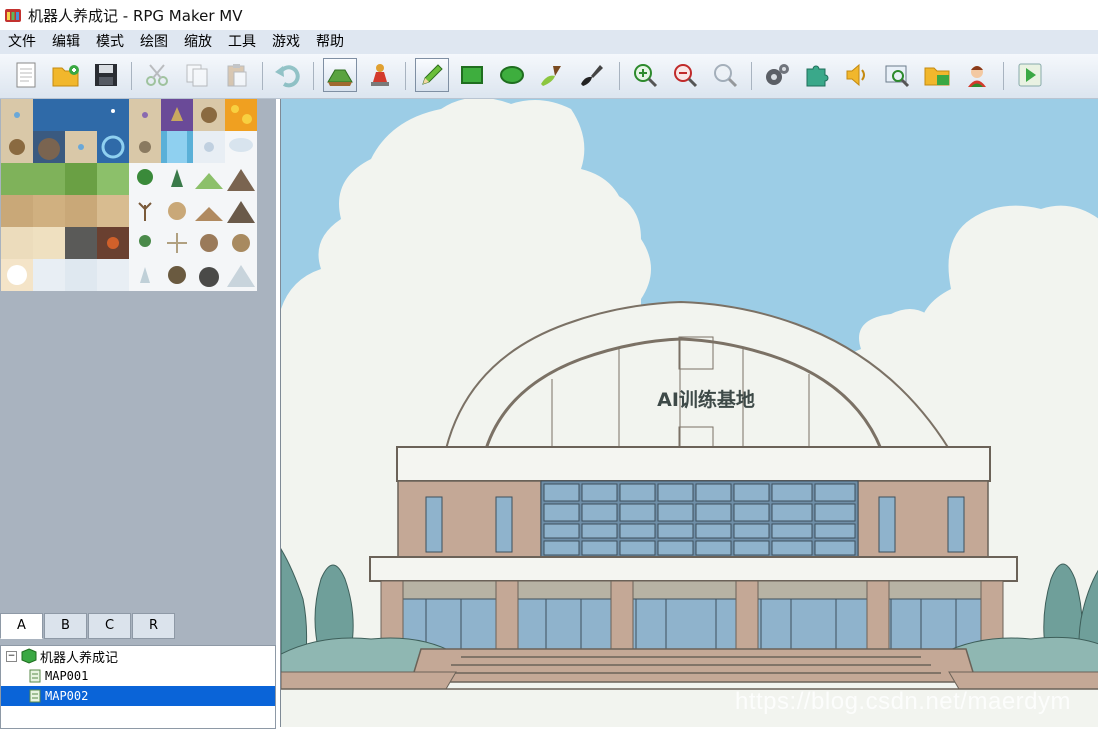 The width and height of the screenshot is (1098, 729). I want to click on tile-glow, so click(17, 275).